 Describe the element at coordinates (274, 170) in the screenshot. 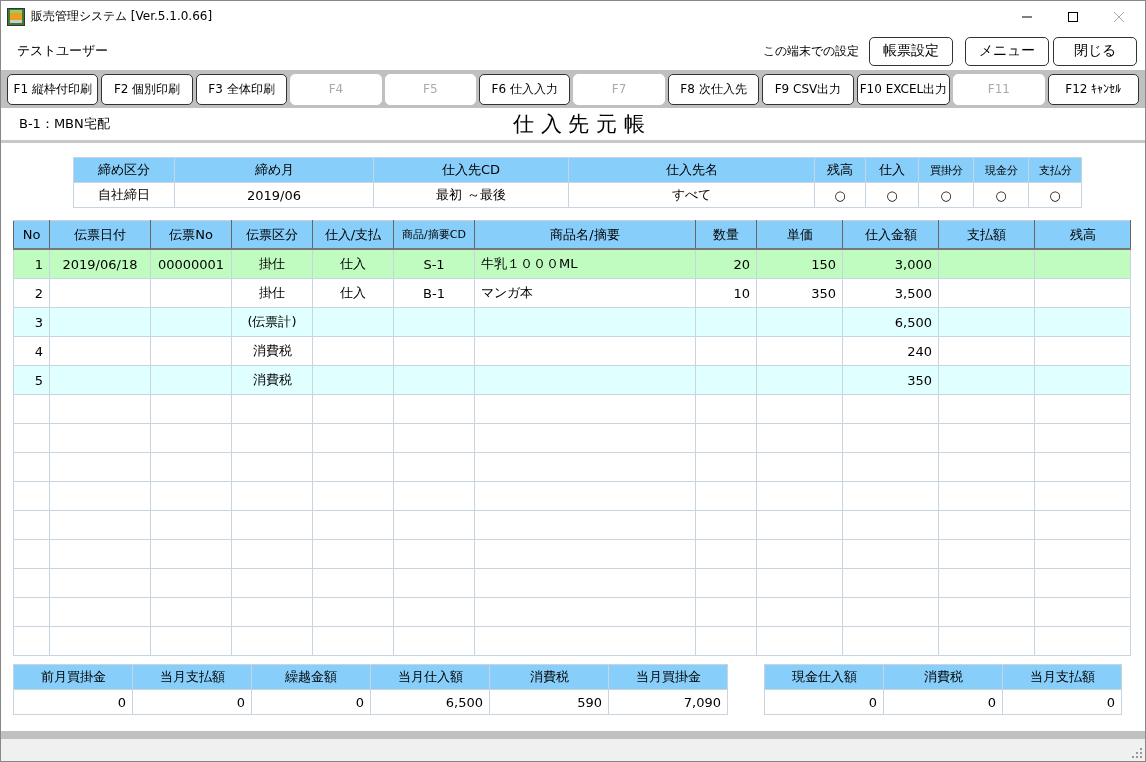

I see `column-header: 締め月` at that location.